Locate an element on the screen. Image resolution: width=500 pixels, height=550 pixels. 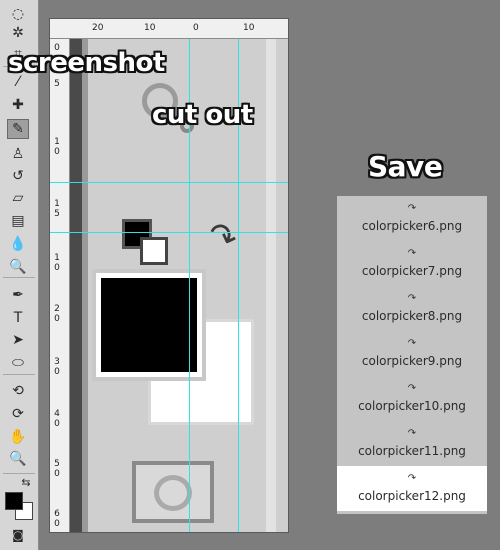
canvas-right-strip is located at coordinates (271, 285).